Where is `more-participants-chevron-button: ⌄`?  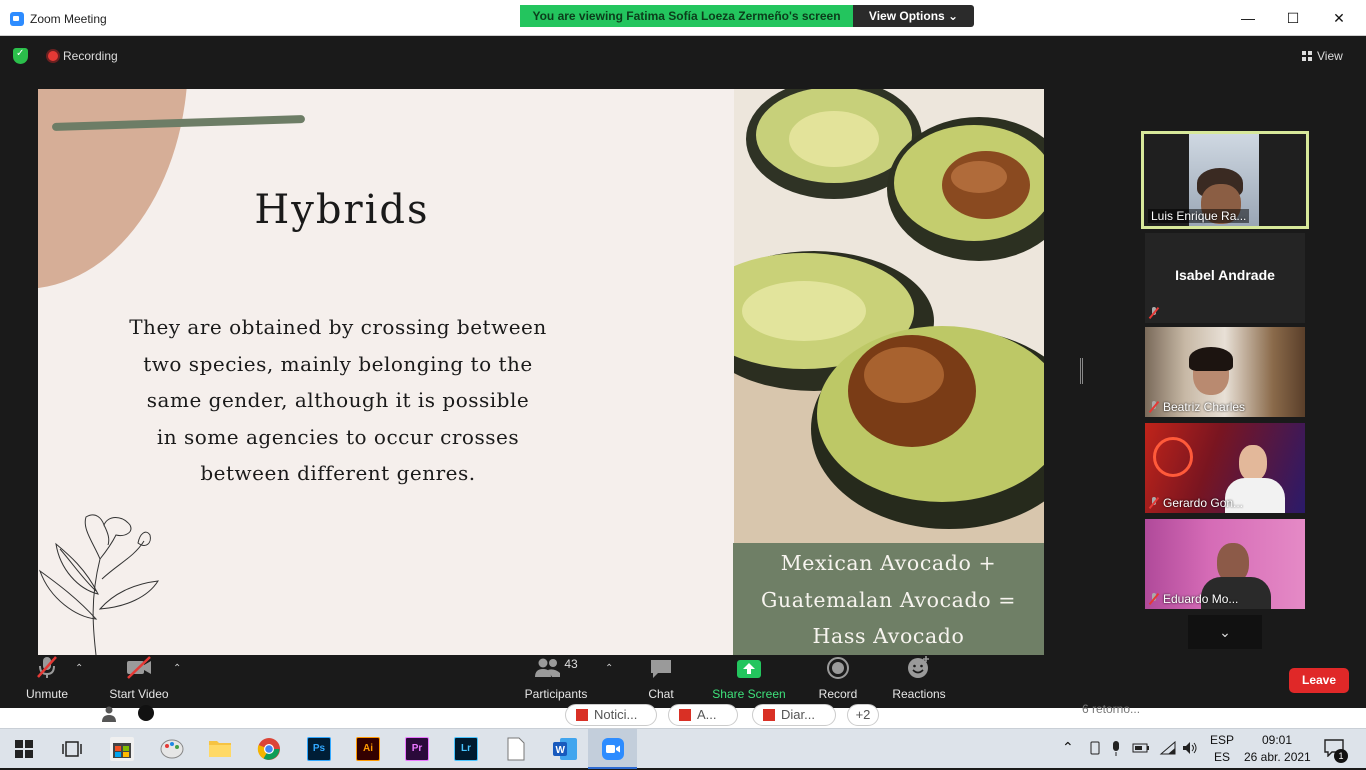
more-participants-chevron-button: ⌄ is located at coordinates (1225, 632).